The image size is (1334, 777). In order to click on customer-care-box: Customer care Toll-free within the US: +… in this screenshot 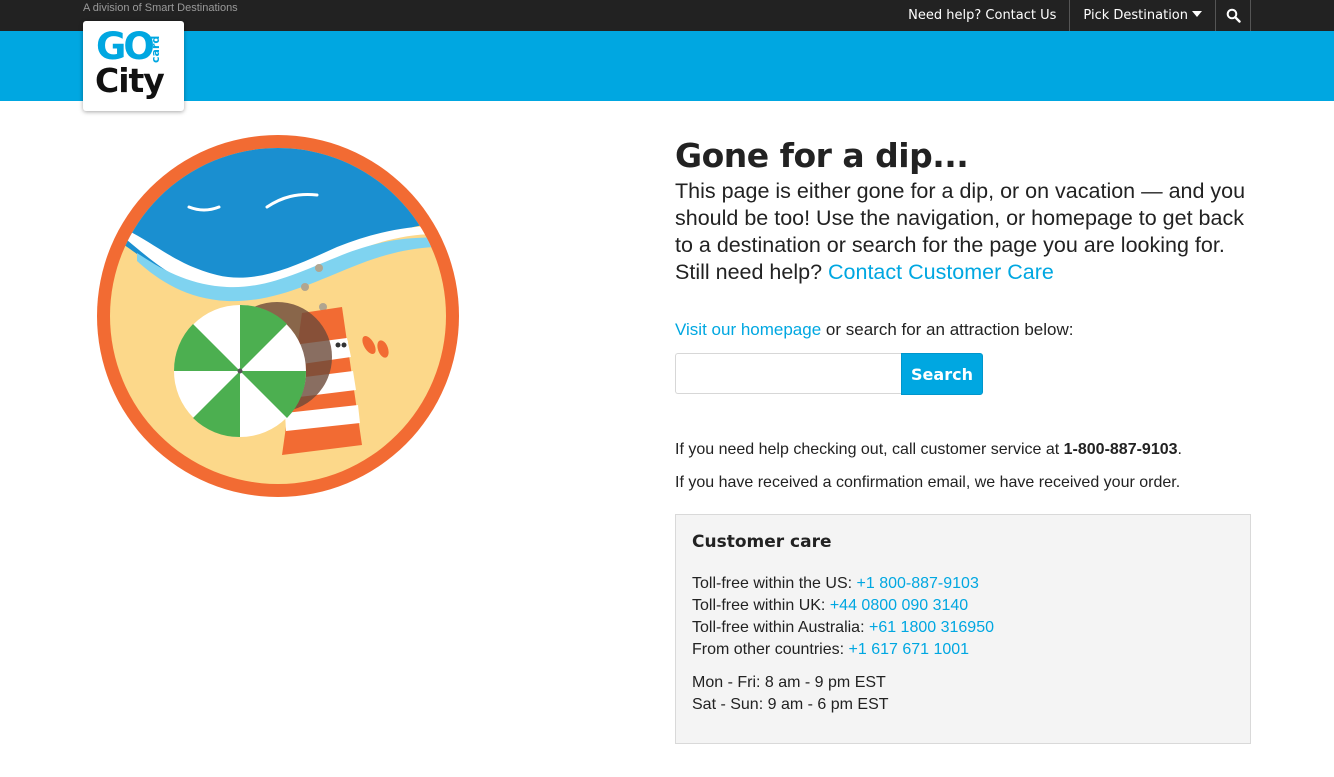, I will do `click(963, 629)`.